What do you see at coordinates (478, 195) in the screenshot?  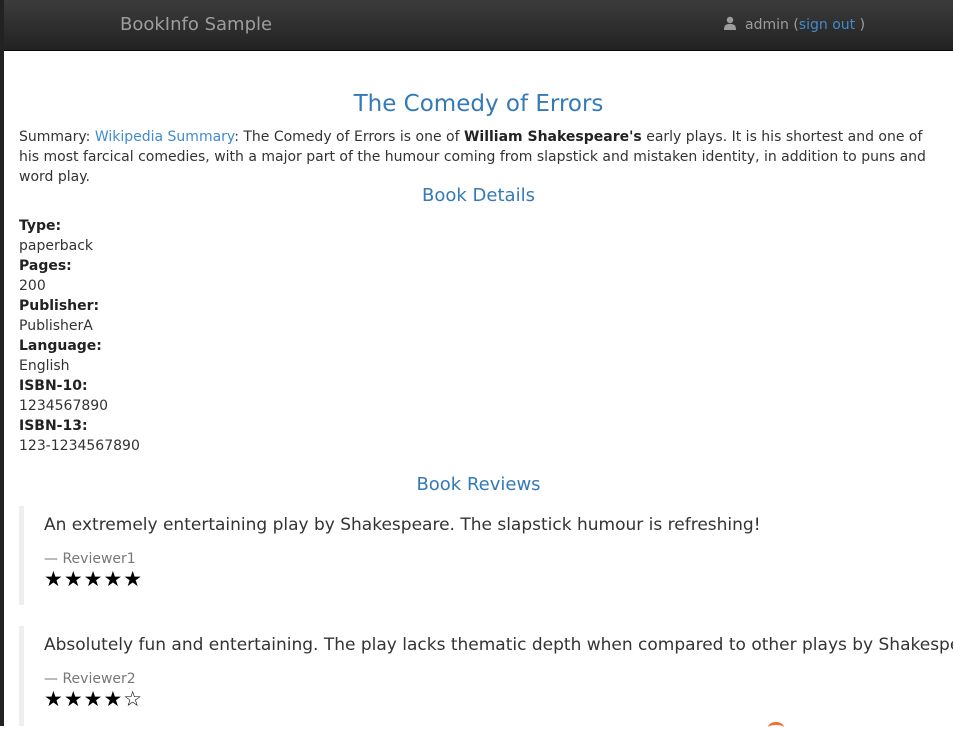 I see `details-heading: Book Details` at bounding box center [478, 195].